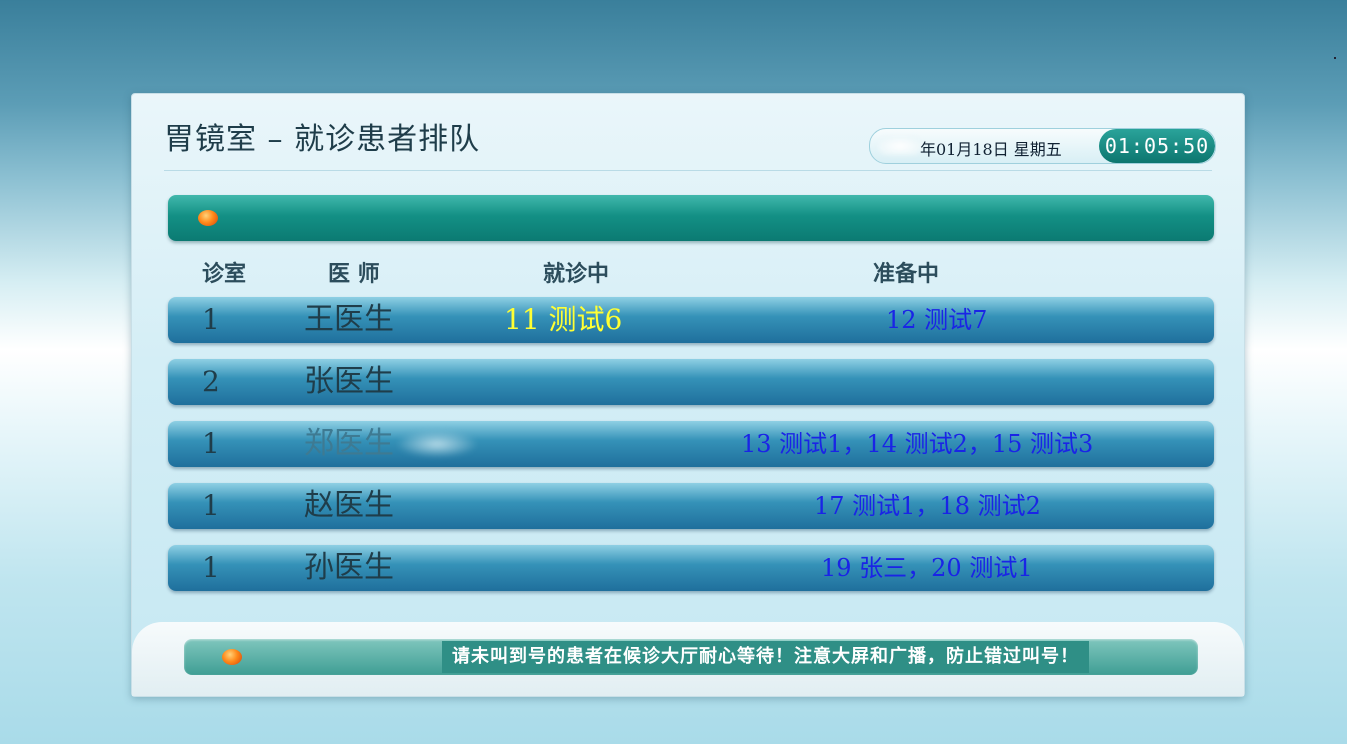  I want to click on row-current-patient: 11 测试6, so click(563, 319).